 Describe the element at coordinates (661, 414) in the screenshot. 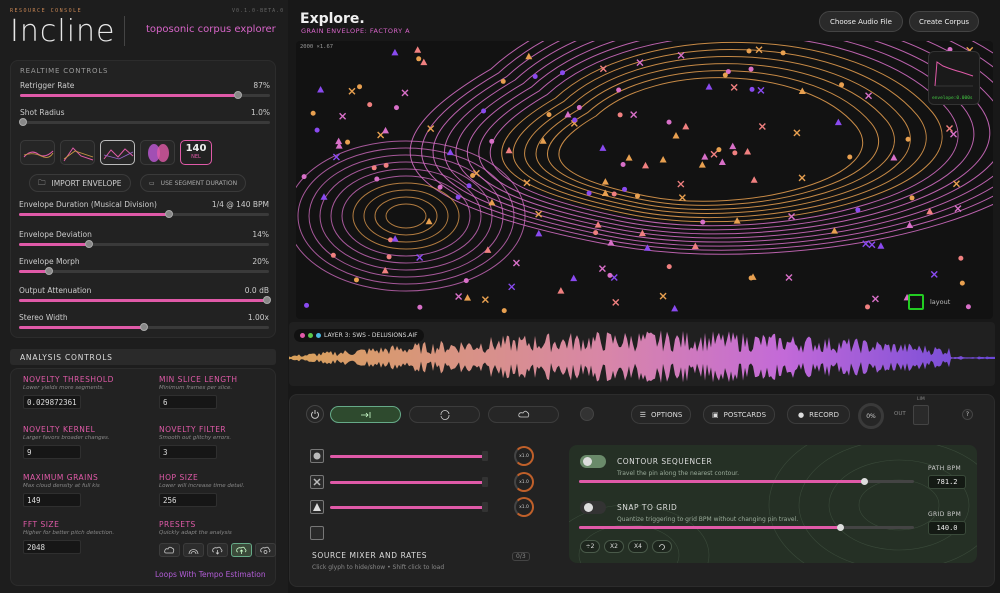

I see `options-button: ☰ OPTIONS` at that location.